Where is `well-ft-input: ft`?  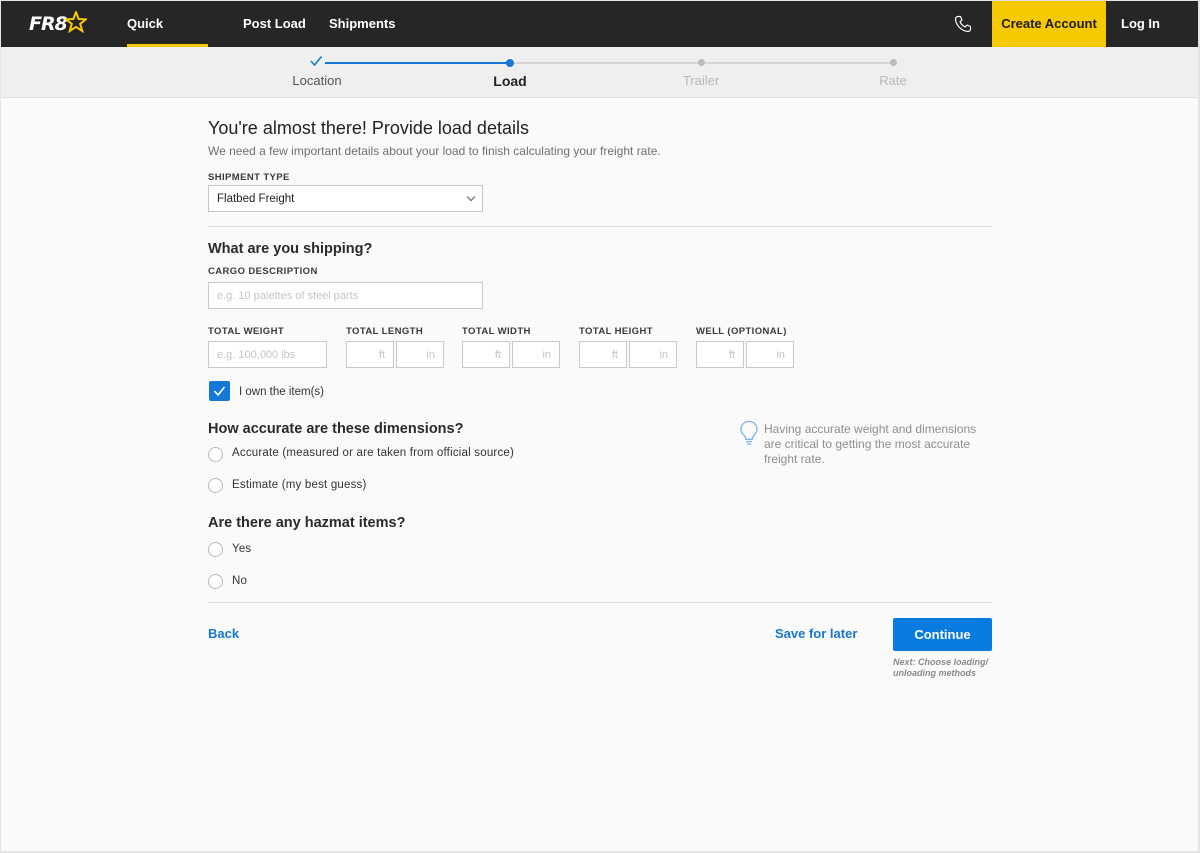 well-ft-input: ft is located at coordinates (720, 354).